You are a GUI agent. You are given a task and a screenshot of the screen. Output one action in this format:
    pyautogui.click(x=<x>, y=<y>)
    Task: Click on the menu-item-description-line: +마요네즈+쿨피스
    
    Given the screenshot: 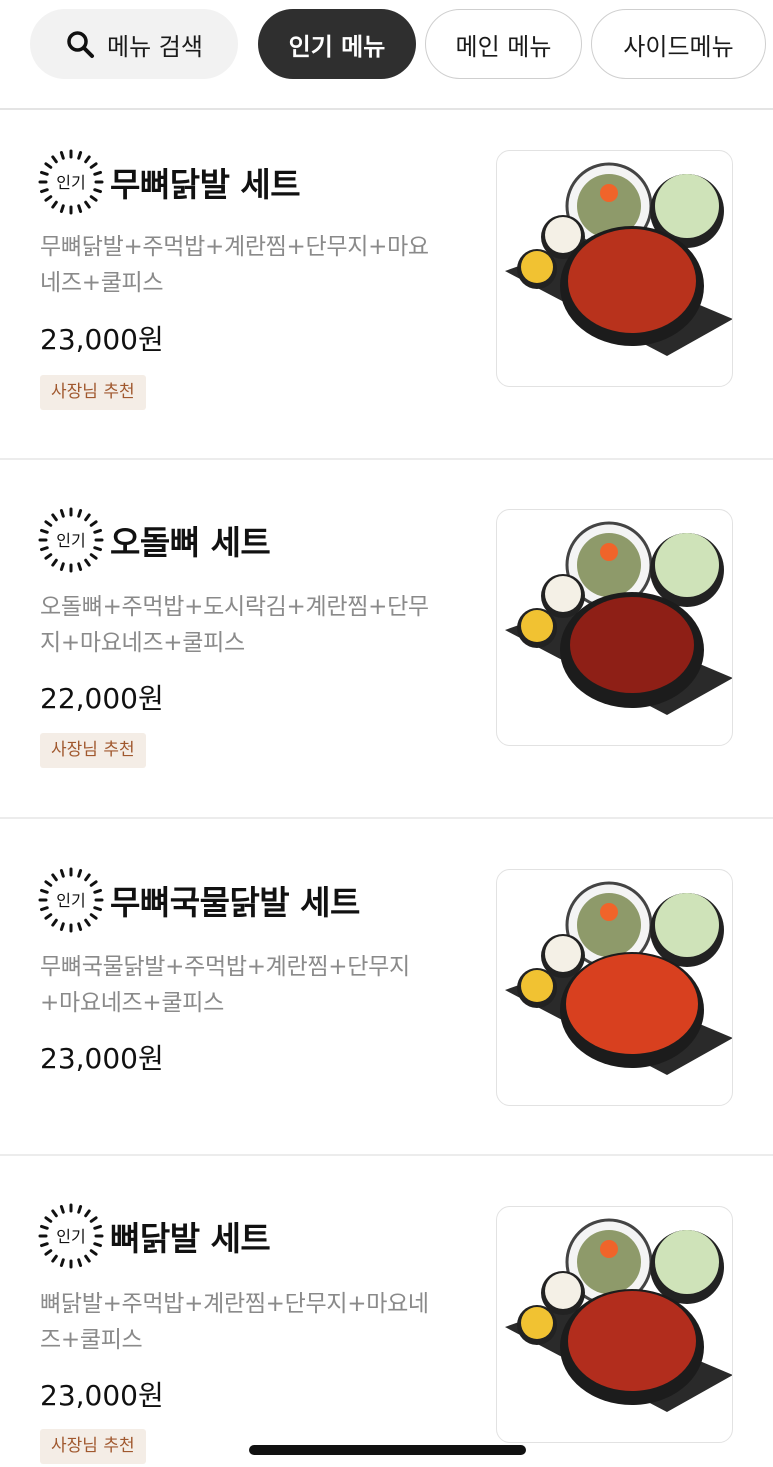 What is the action you would take?
    pyautogui.click(x=132, y=1003)
    